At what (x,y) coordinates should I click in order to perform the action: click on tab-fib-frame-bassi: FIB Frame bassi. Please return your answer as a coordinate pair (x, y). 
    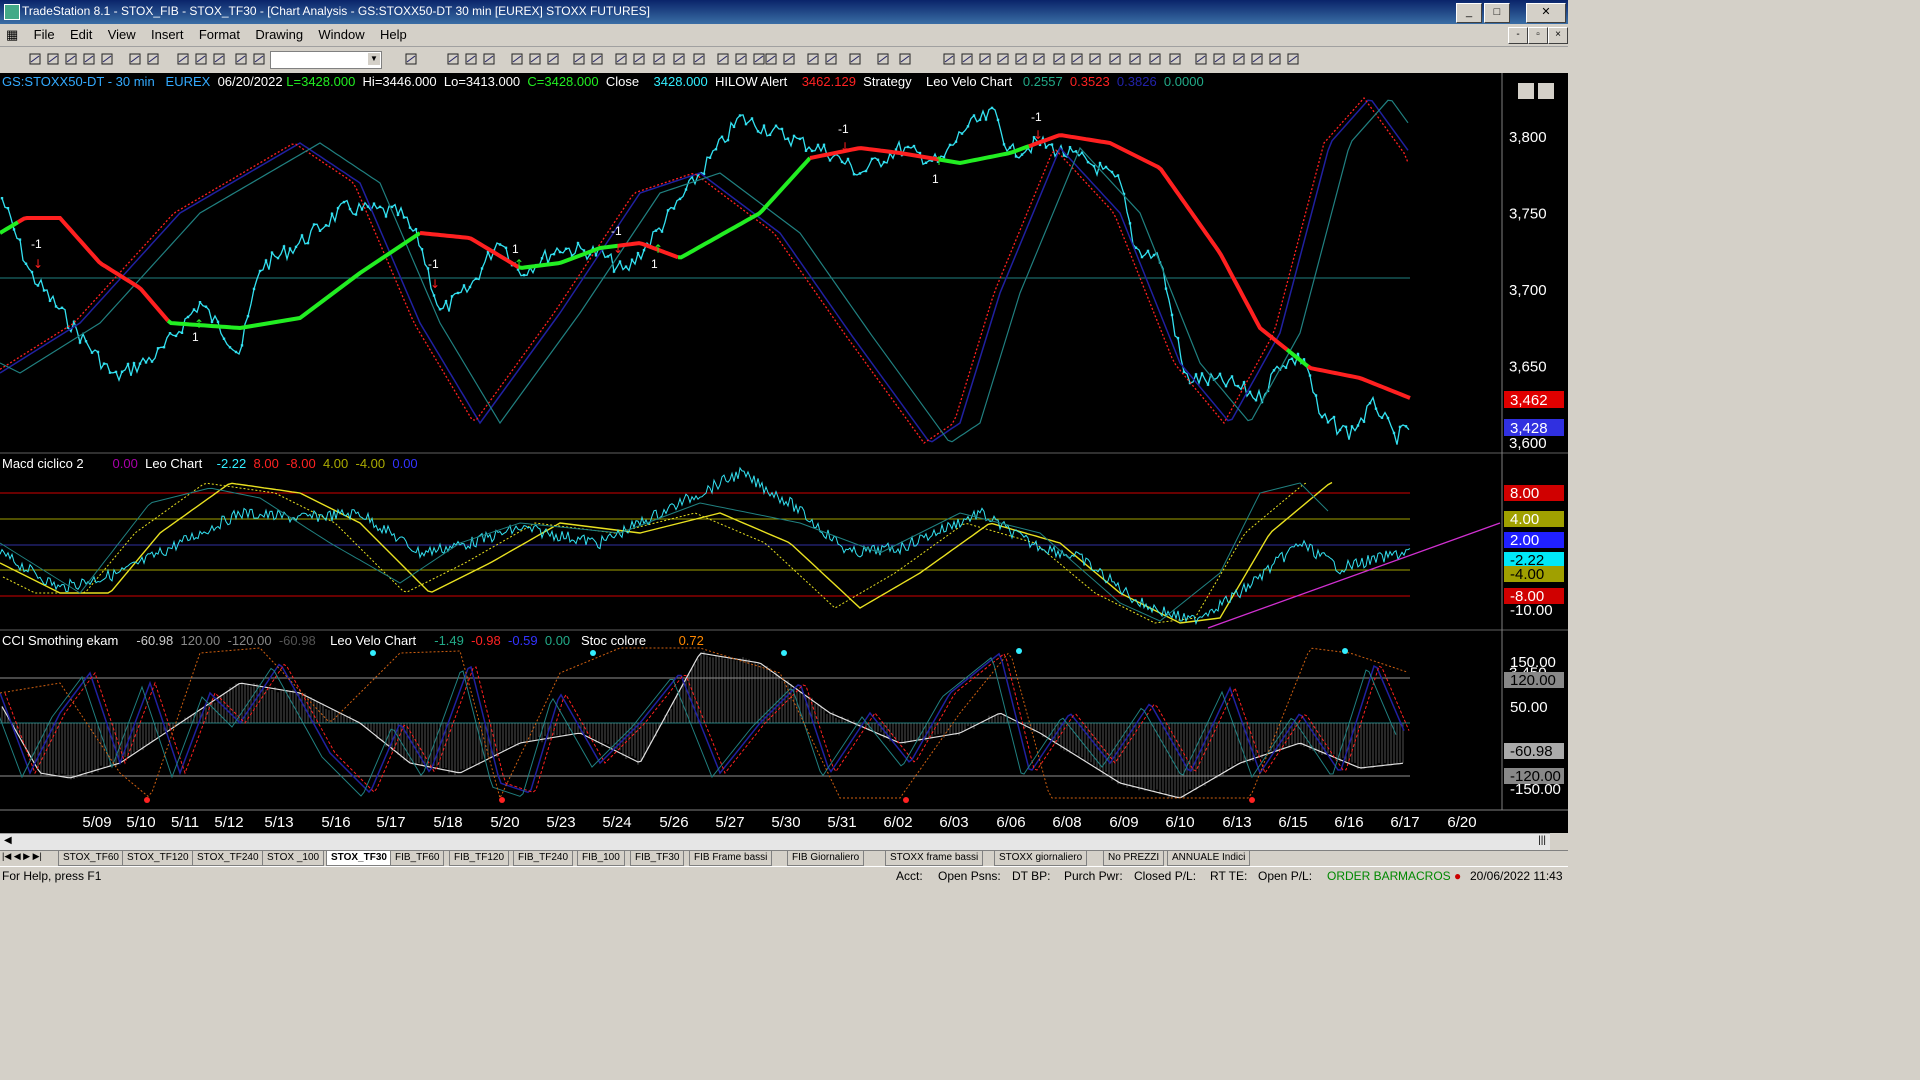
    Looking at the image, I should click on (731, 858).